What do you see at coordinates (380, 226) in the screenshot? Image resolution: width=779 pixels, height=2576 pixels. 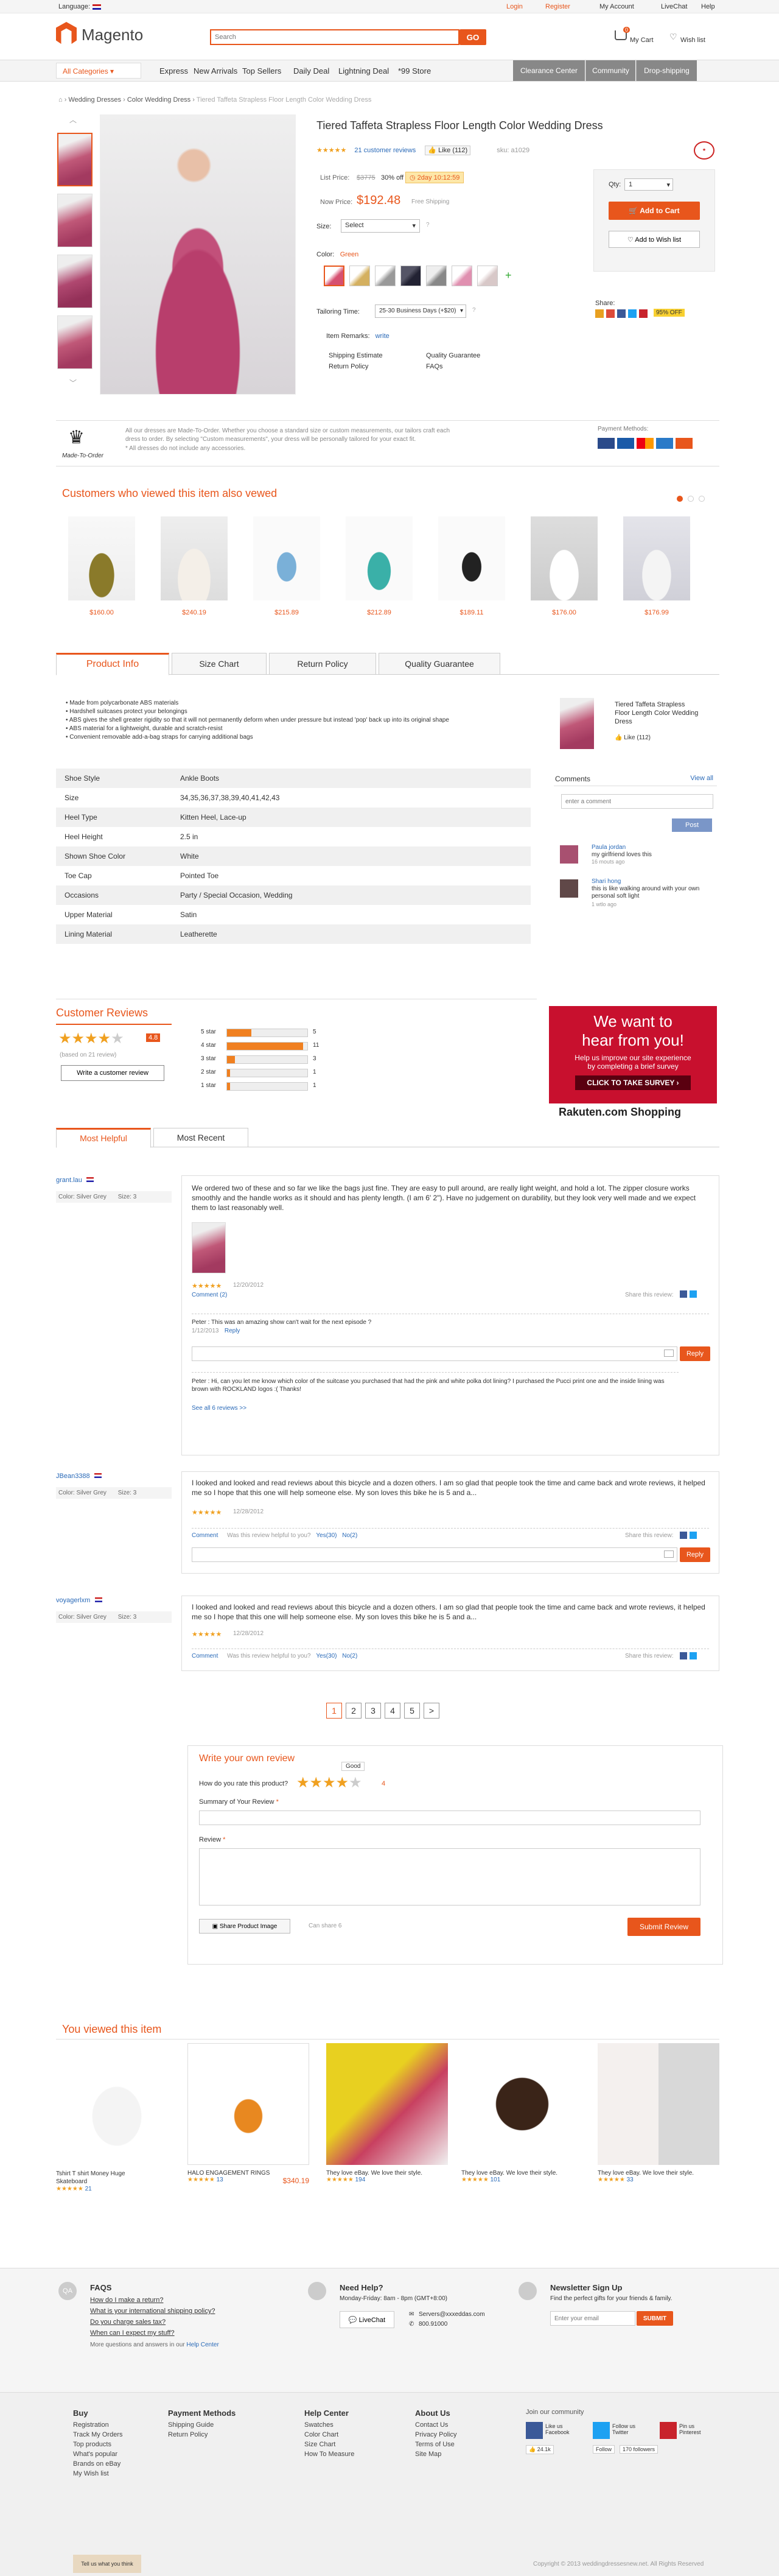 I see `size-select: Select ▾` at bounding box center [380, 226].